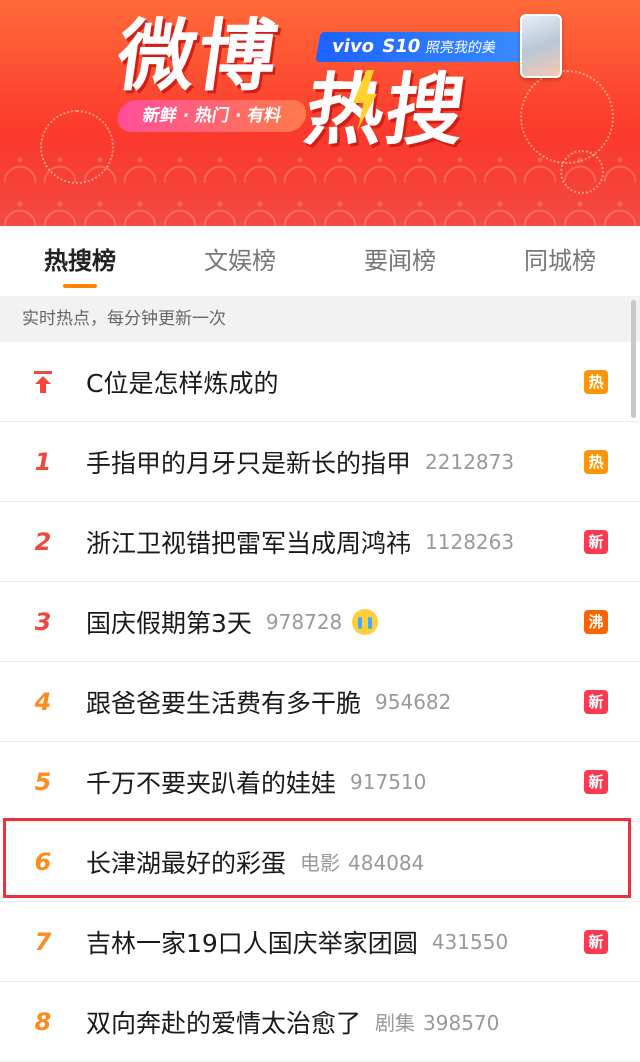  Describe the element at coordinates (388, 781) in the screenshot. I see `heat-count: 917510` at that location.